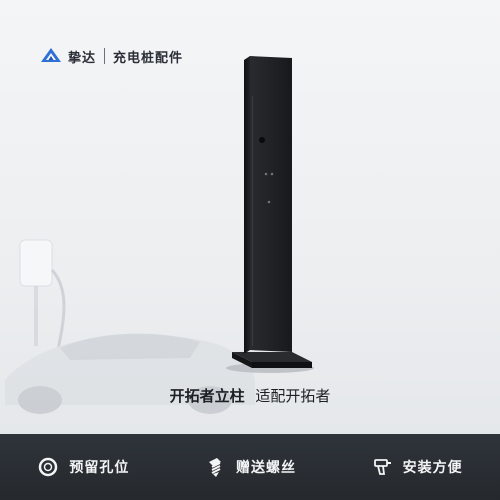 The width and height of the screenshot is (500, 500). What do you see at coordinates (111, 56) in the screenshot?
I see `brand-header: 挚达 充电桩配件` at bounding box center [111, 56].